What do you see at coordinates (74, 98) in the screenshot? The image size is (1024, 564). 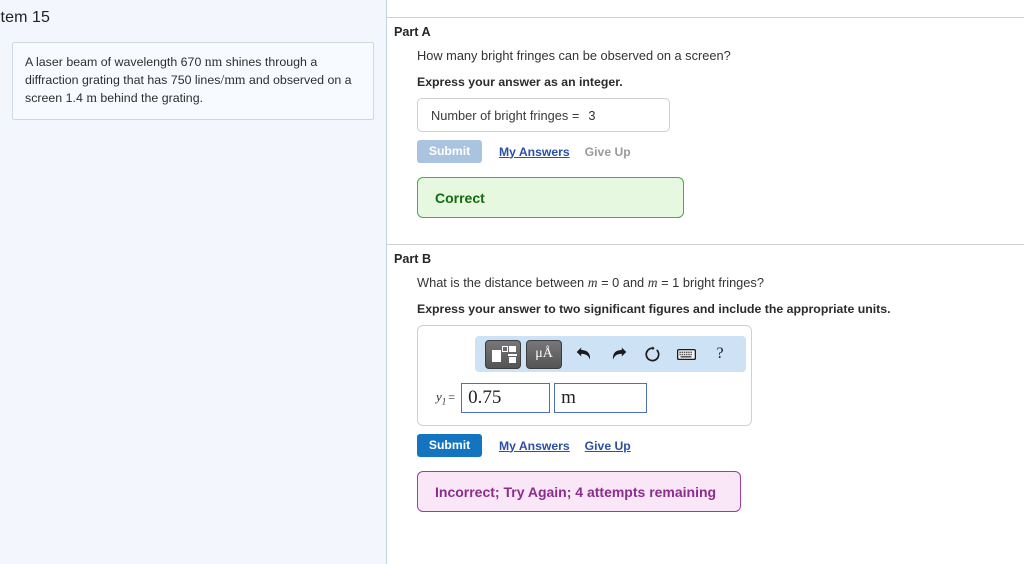 I see `problem-line3-number: 1.4` at bounding box center [74, 98].